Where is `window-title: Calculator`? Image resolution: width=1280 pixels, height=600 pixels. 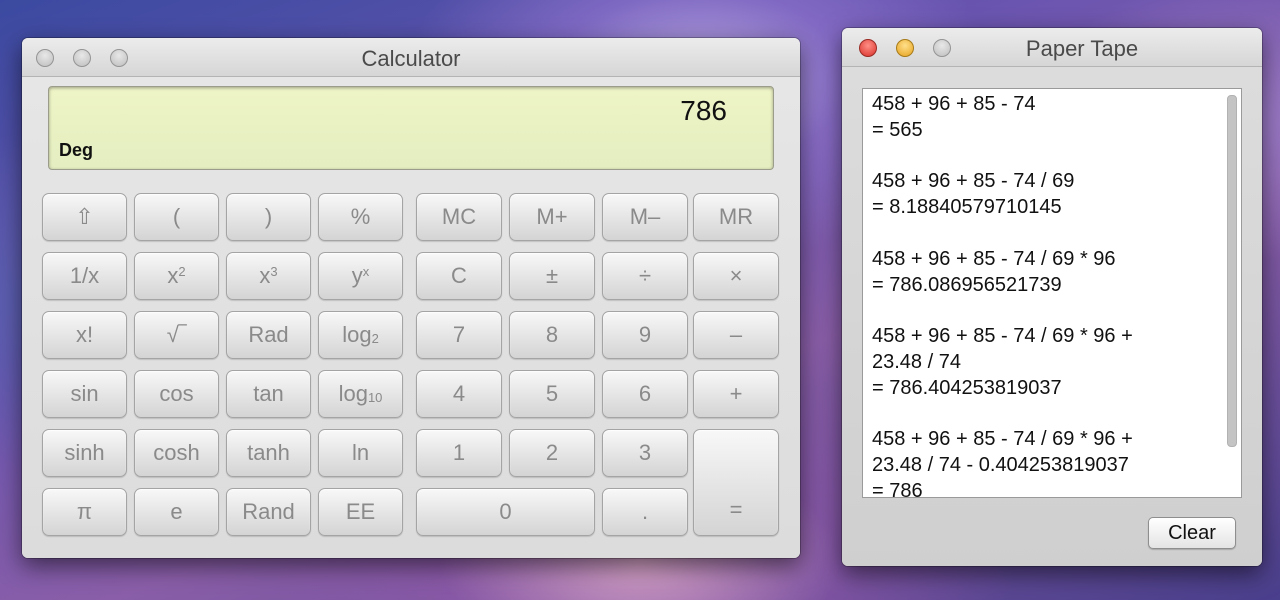 window-title: Calculator is located at coordinates (411, 58).